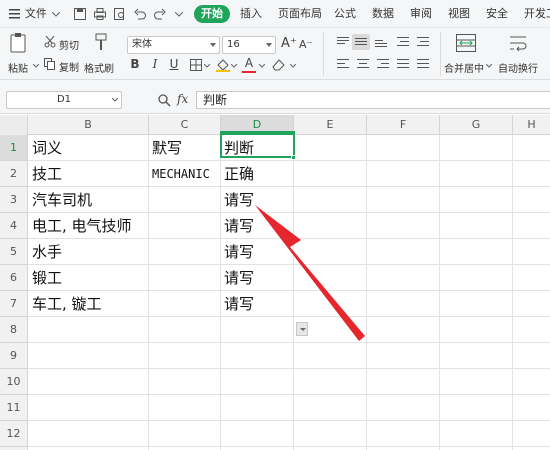 The image size is (550, 450). What do you see at coordinates (343, 64) in the screenshot?
I see `align-left-icon` at bounding box center [343, 64].